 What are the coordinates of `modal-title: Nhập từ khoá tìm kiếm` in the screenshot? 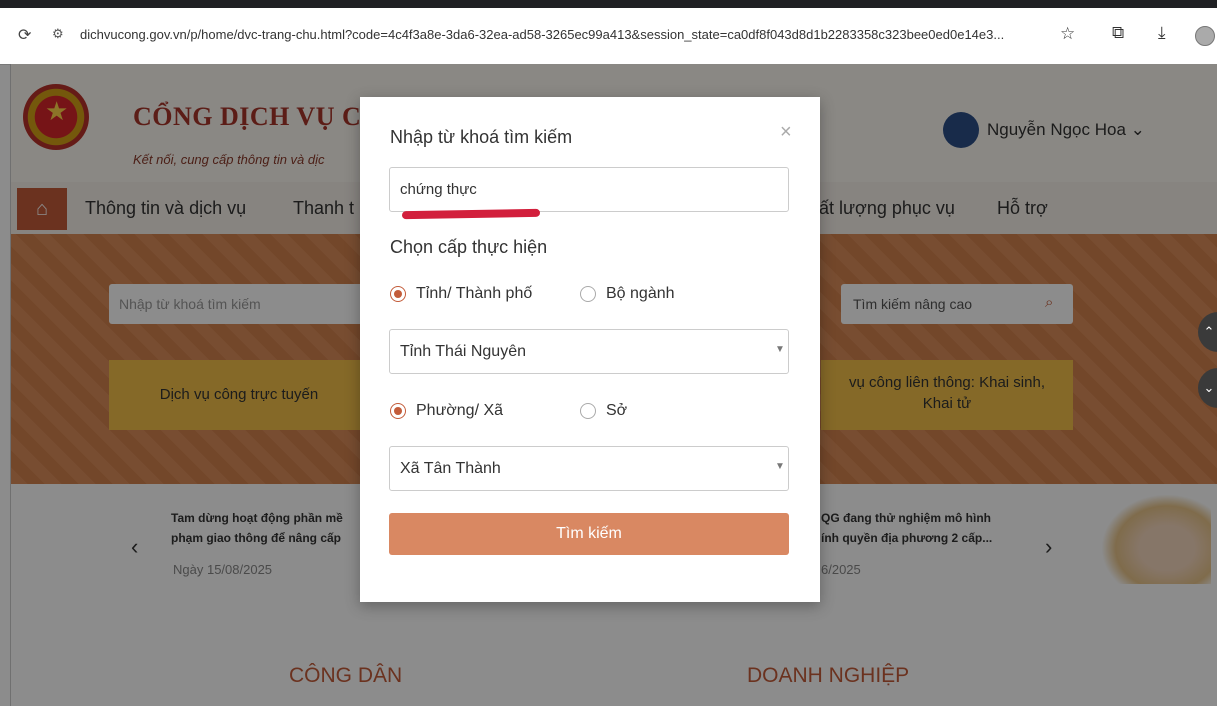 It's located at (481, 137).